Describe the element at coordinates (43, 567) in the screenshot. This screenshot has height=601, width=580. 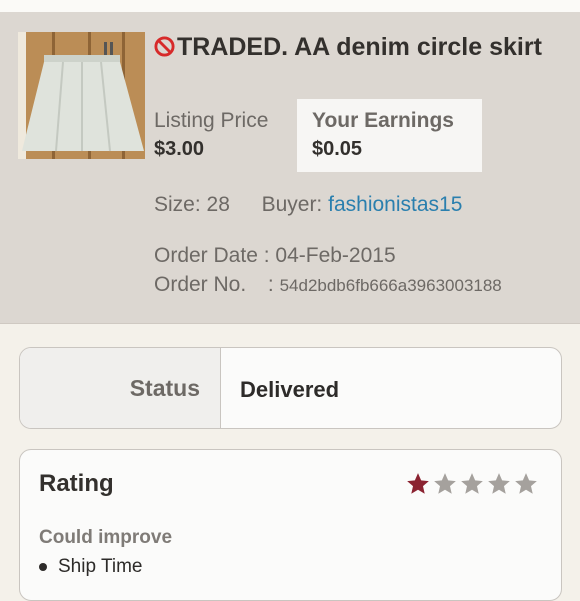
I see `bullet-icon` at that location.